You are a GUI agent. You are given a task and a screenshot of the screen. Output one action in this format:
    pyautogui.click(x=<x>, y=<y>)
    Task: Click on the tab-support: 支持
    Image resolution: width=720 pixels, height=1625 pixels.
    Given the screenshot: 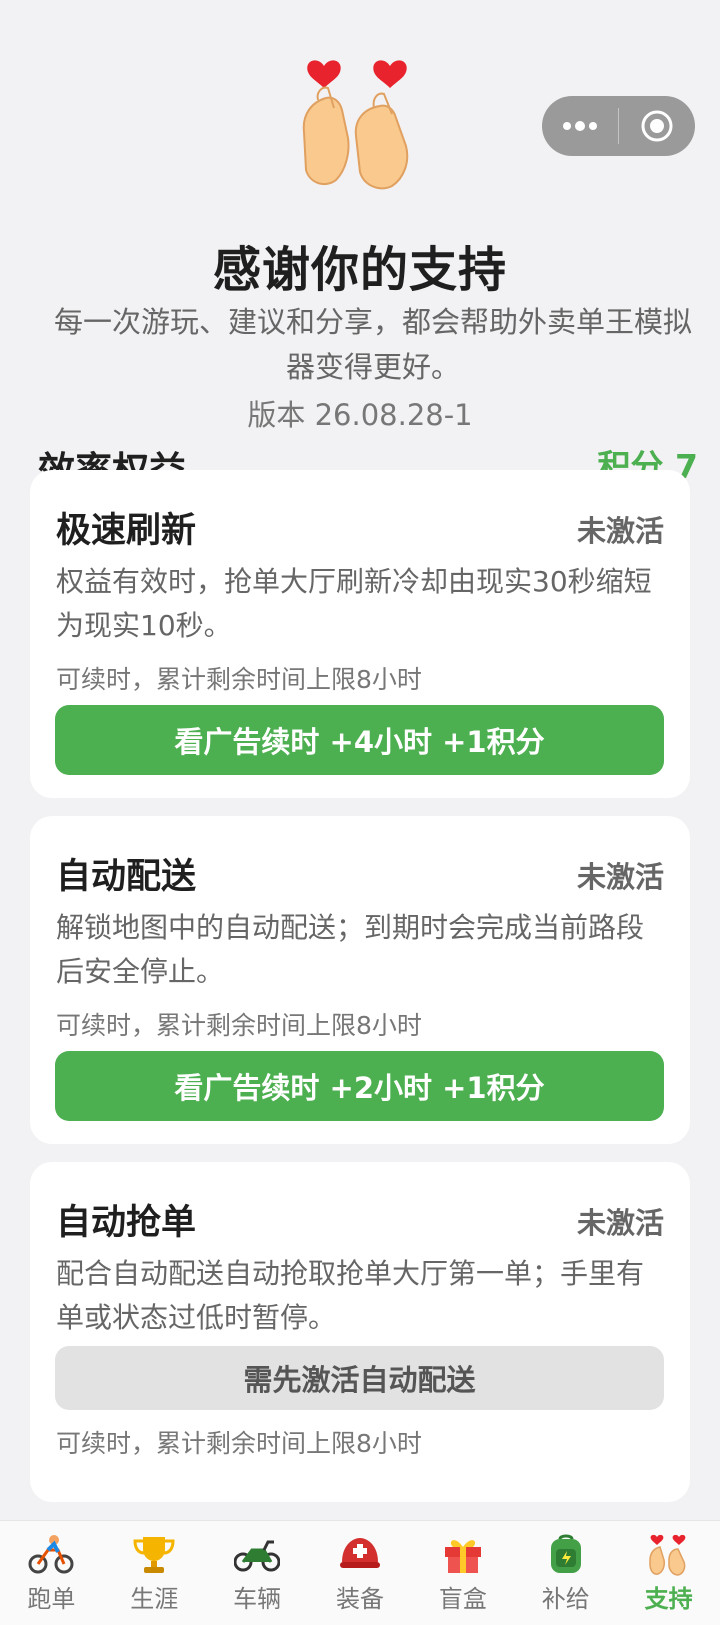 What is the action you would take?
    pyautogui.click(x=668, y=1573)
    